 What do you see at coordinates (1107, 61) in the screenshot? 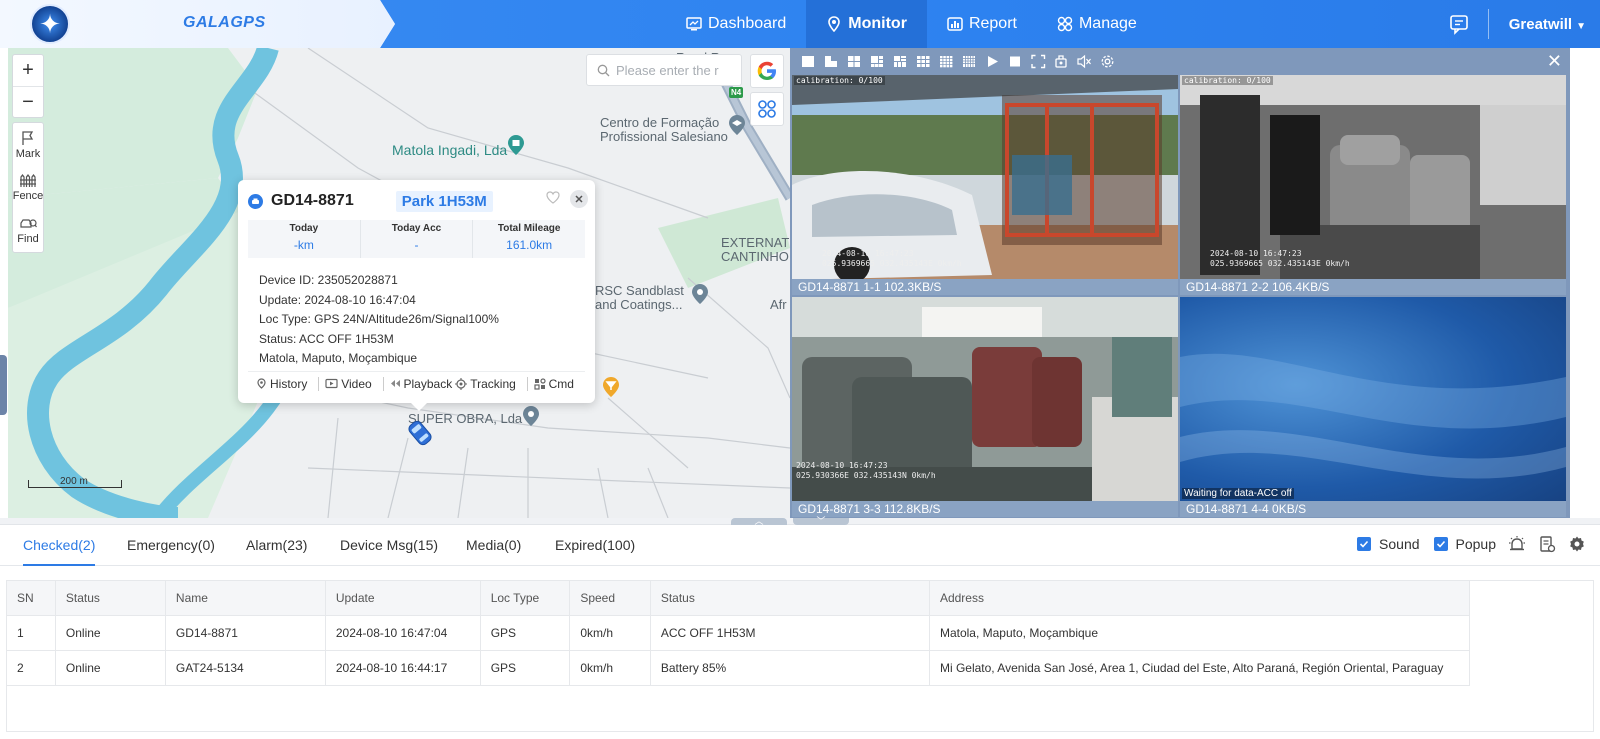
I see `settings-icon` at bounding box center [1107, 61].